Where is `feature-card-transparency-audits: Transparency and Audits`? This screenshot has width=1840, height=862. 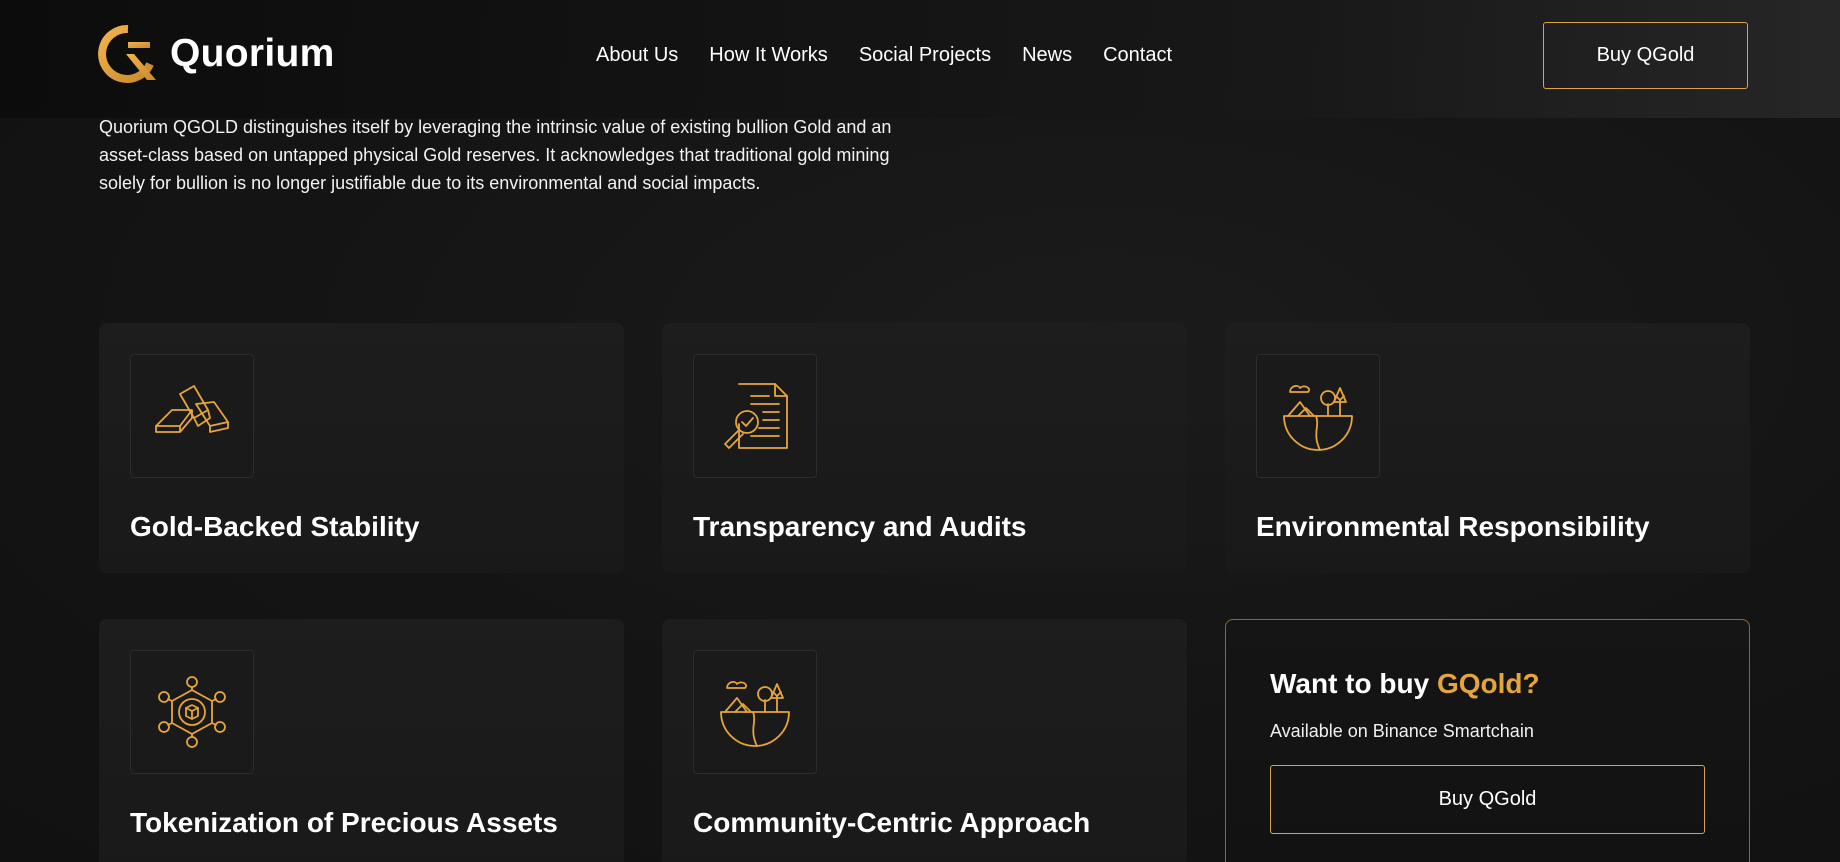 feature-card-transparency-audits: Transparency and Audits is located at coordinates (924, 448).